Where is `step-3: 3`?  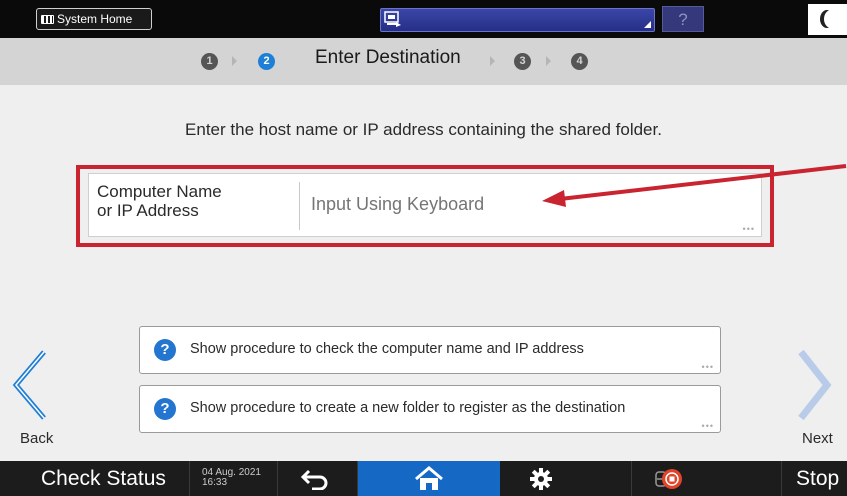 step-3: 3 is located at coordinates (522, 61).